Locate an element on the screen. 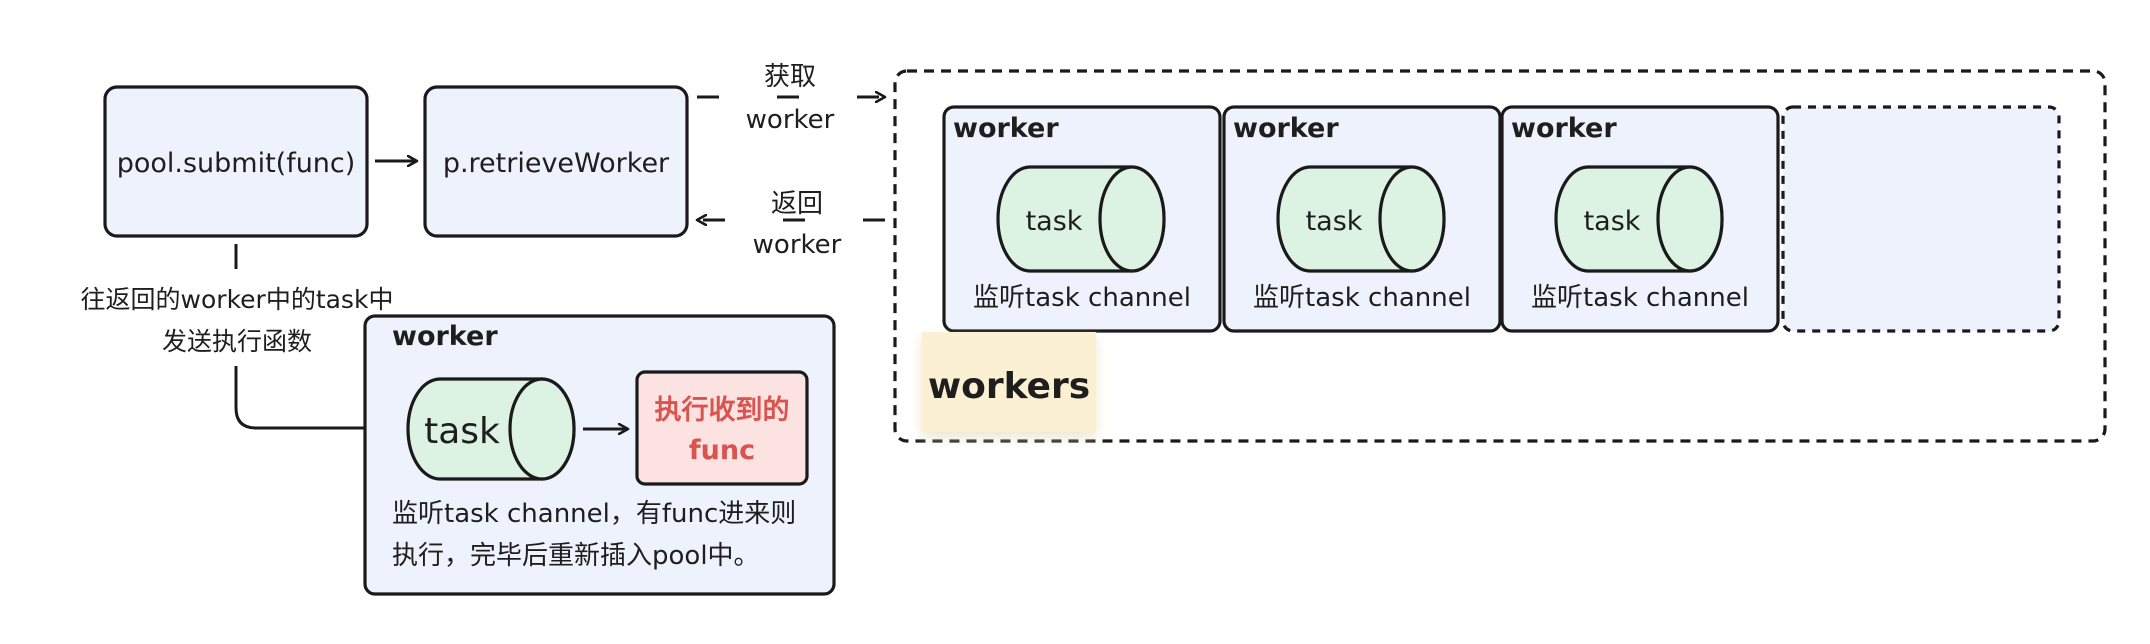 Image resolution: width=2150 pixels, height=644 pixels. exec-func-box is located at coordinates (722, 428).